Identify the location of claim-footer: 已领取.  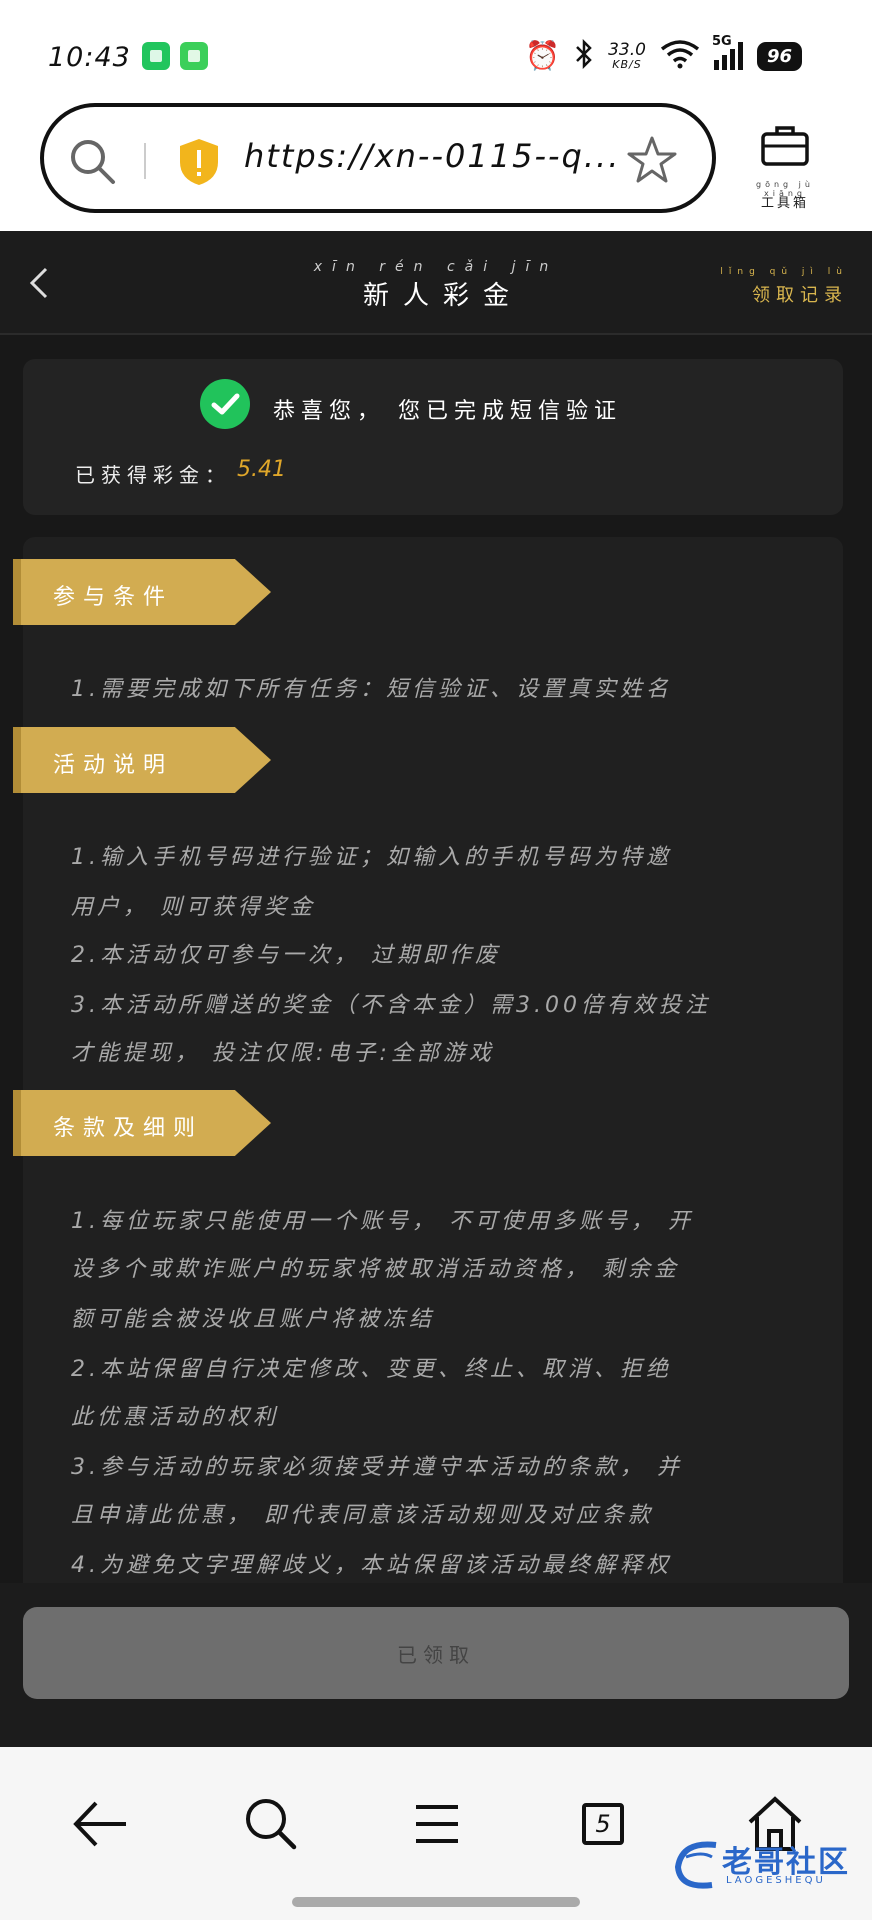
(436, 1665).